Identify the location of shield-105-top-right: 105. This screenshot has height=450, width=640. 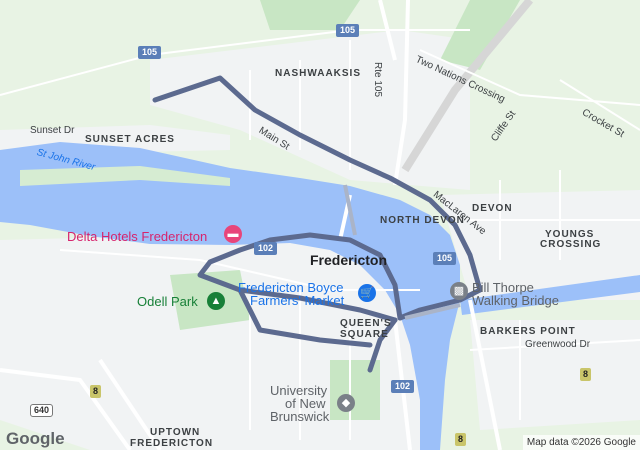
(348, 30).